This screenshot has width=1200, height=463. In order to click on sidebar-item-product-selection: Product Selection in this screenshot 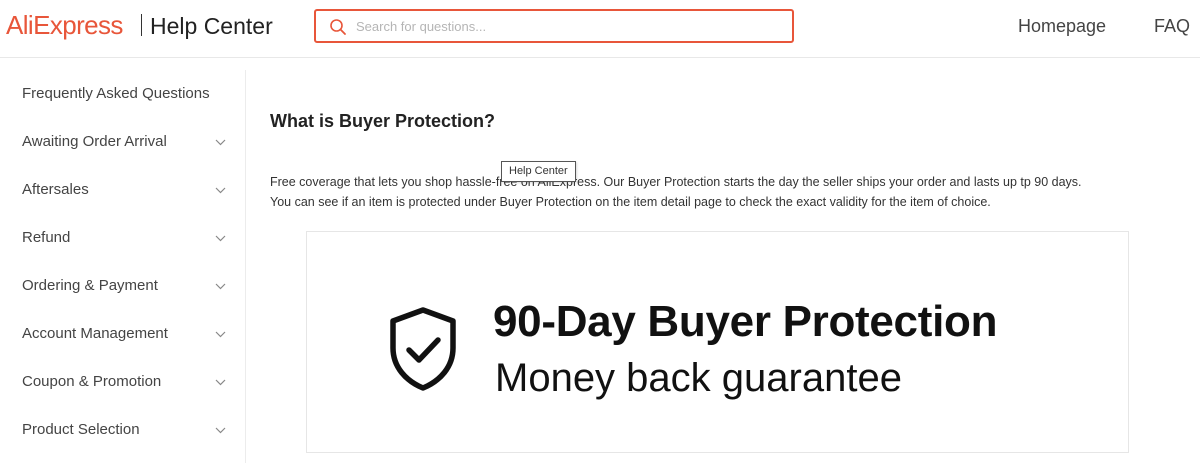, I will do `click(122, 430)`.